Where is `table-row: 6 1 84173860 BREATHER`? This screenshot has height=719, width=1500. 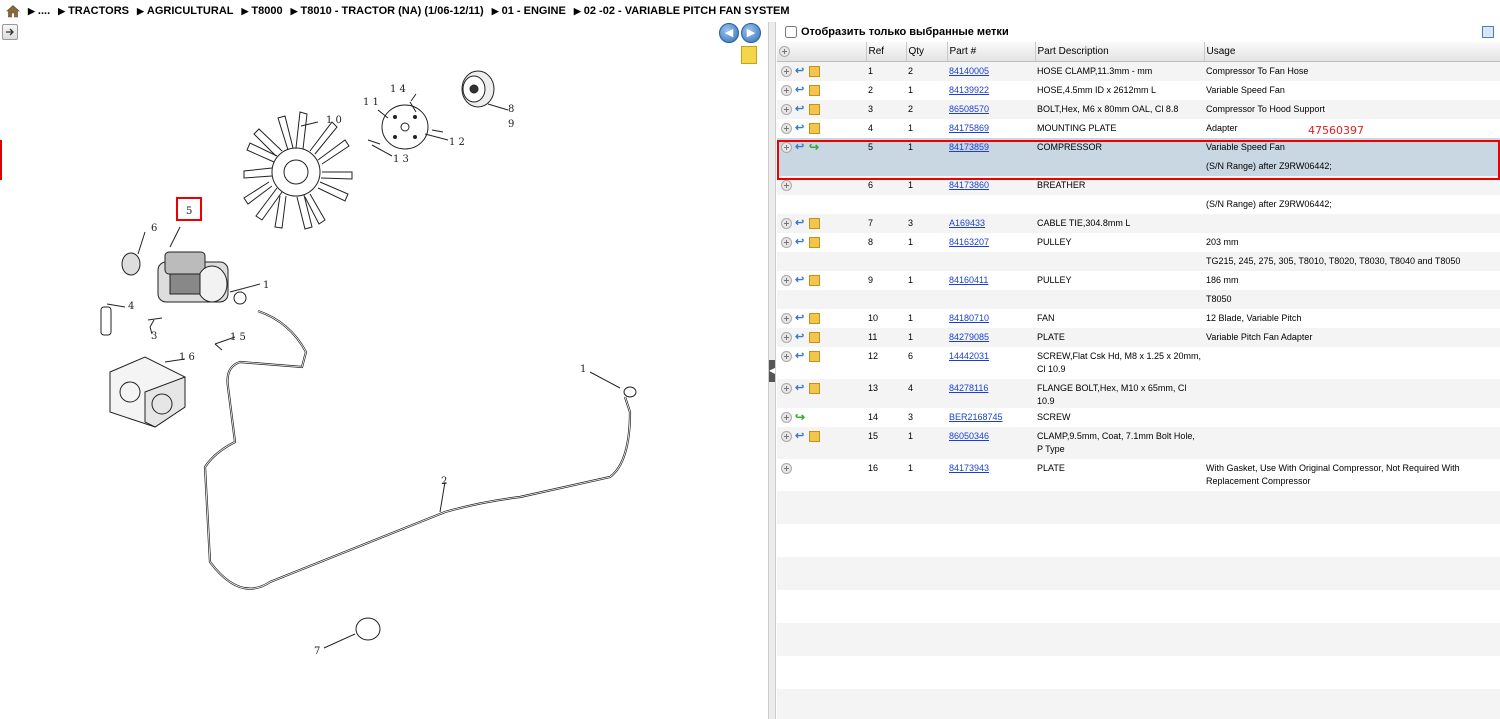
table-row: 6 1 84173860 BREATHER is located at coordinates (1138, 185).